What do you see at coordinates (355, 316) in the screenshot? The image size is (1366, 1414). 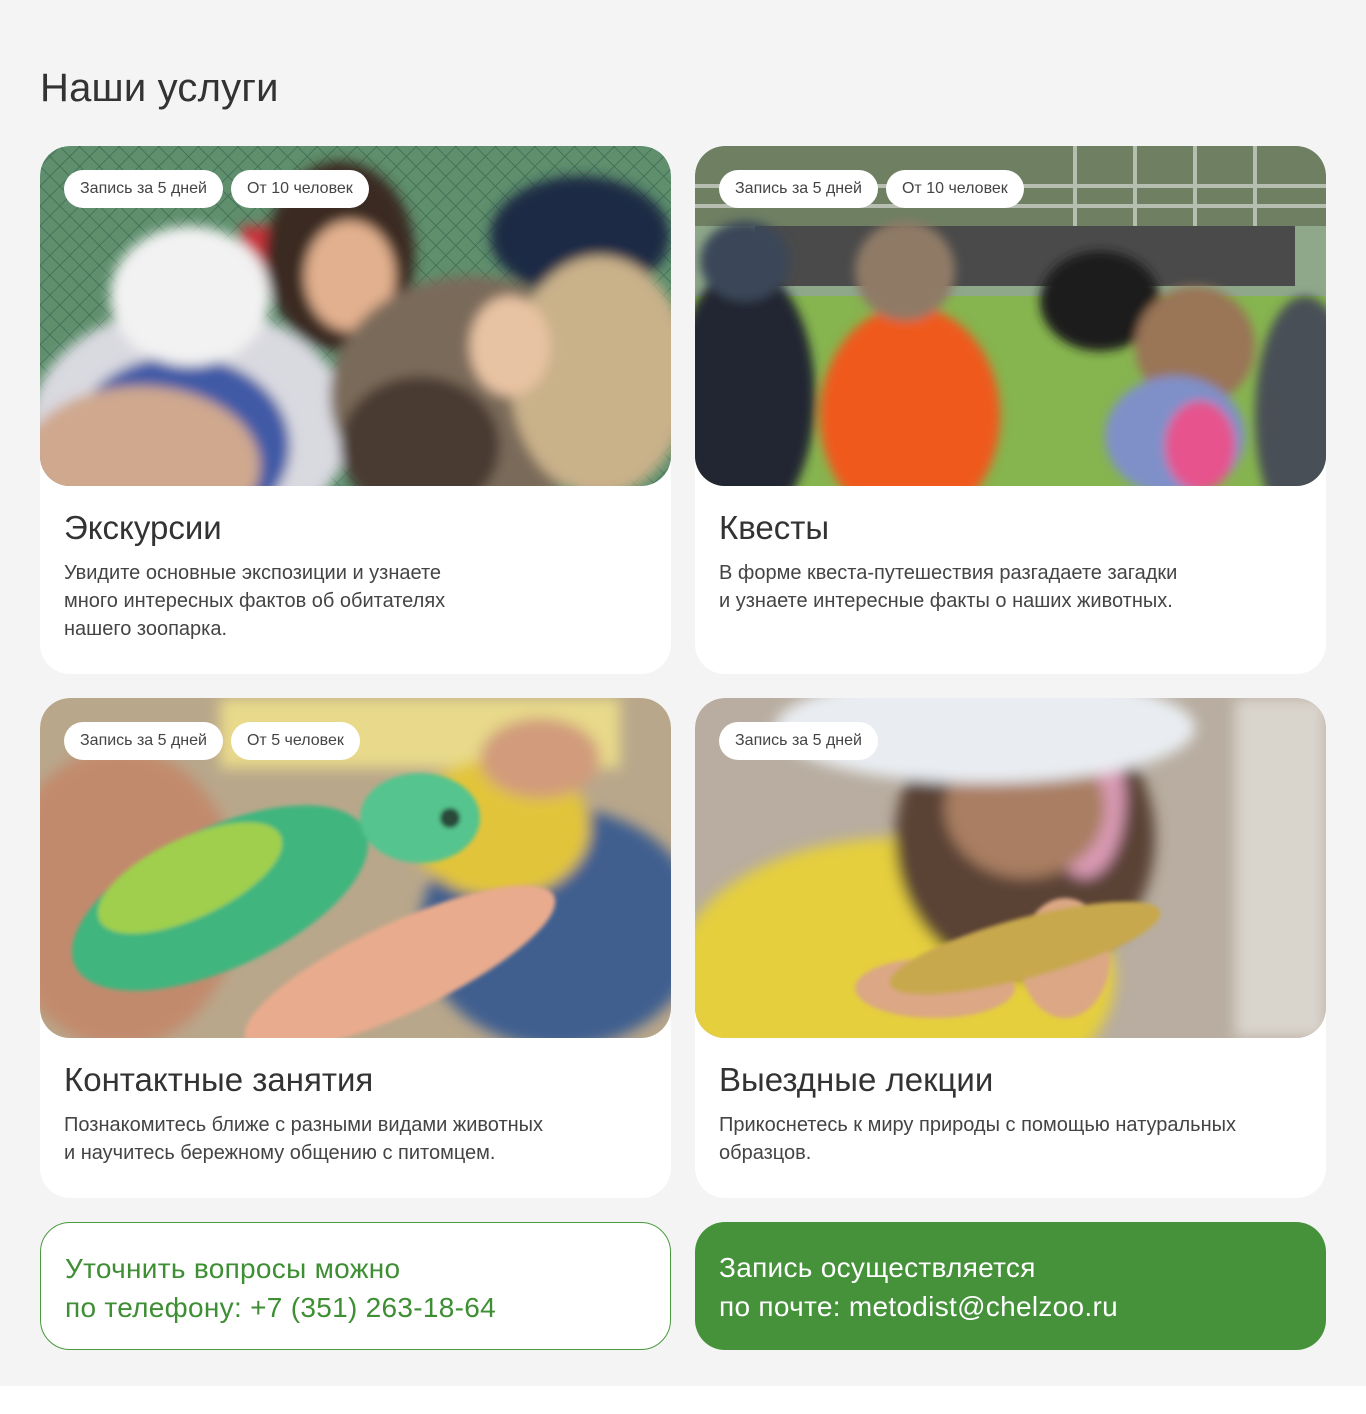 I see `excursions-photo: Запись за 5 дней От 10 человек` at bounding box center [355, 316].